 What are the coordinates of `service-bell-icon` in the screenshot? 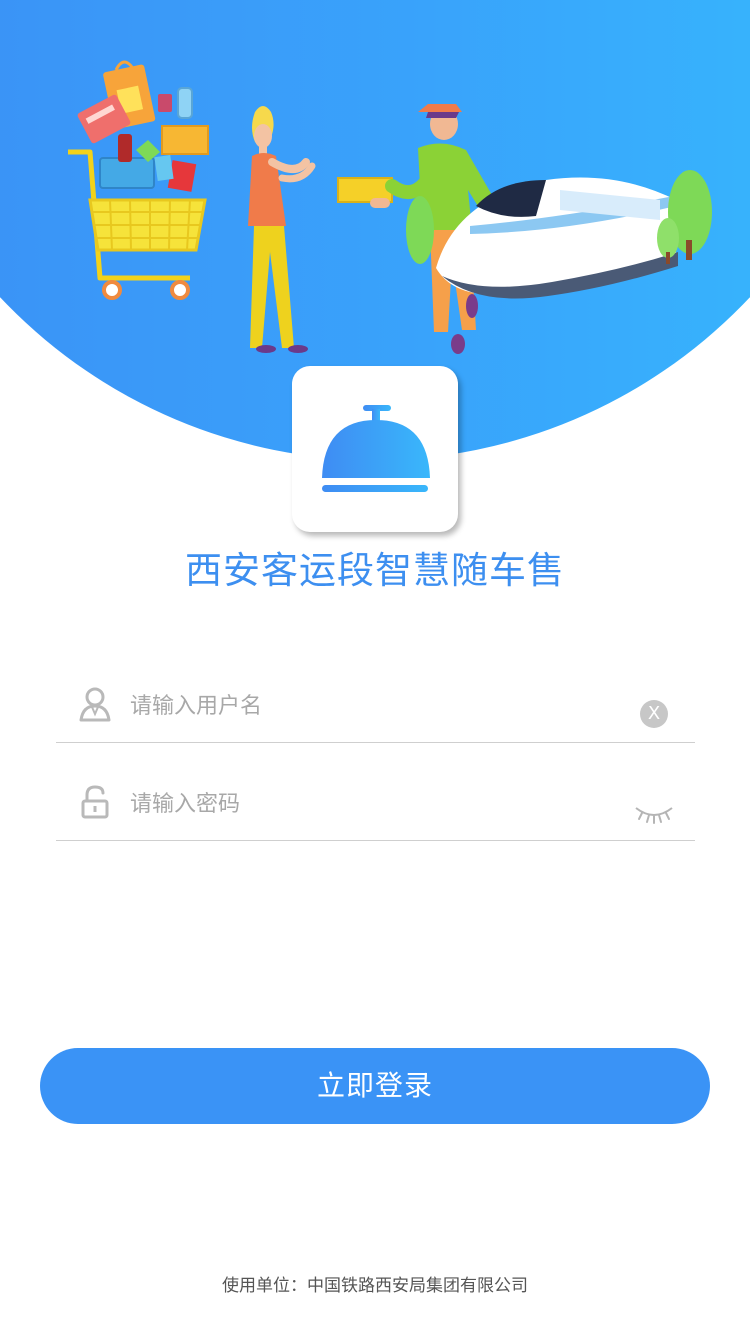 It's located at (376, 448).